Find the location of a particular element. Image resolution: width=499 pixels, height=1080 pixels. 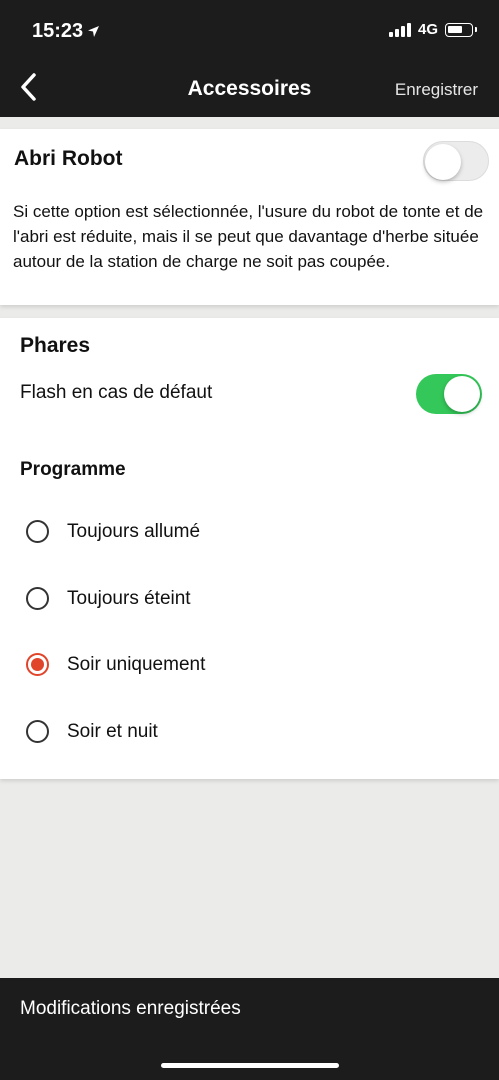

radio-option-evening-and-night: Soir et nuit is located at coordinates (92, 731).